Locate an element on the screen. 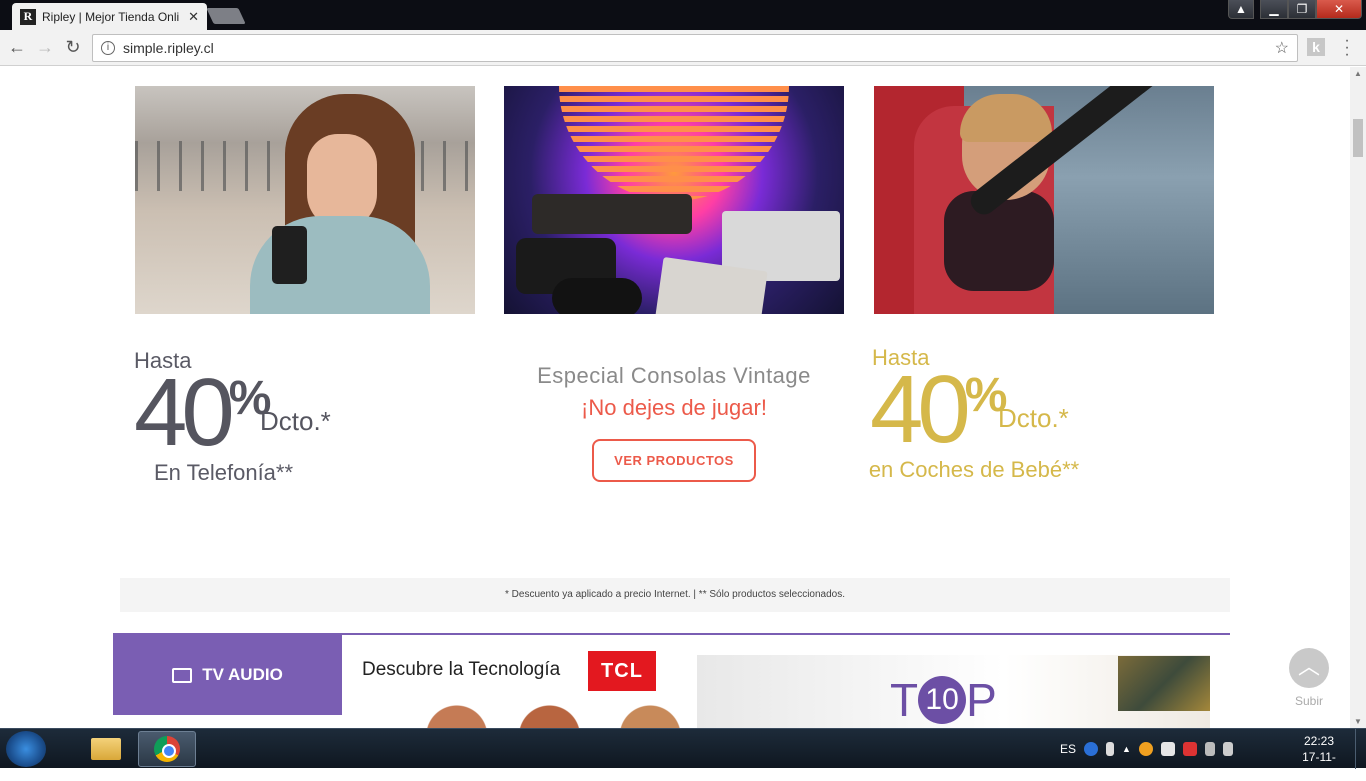 The height and width of the screenshot is (781, 1366). flag-icon is located at coordinates (1189, 749).